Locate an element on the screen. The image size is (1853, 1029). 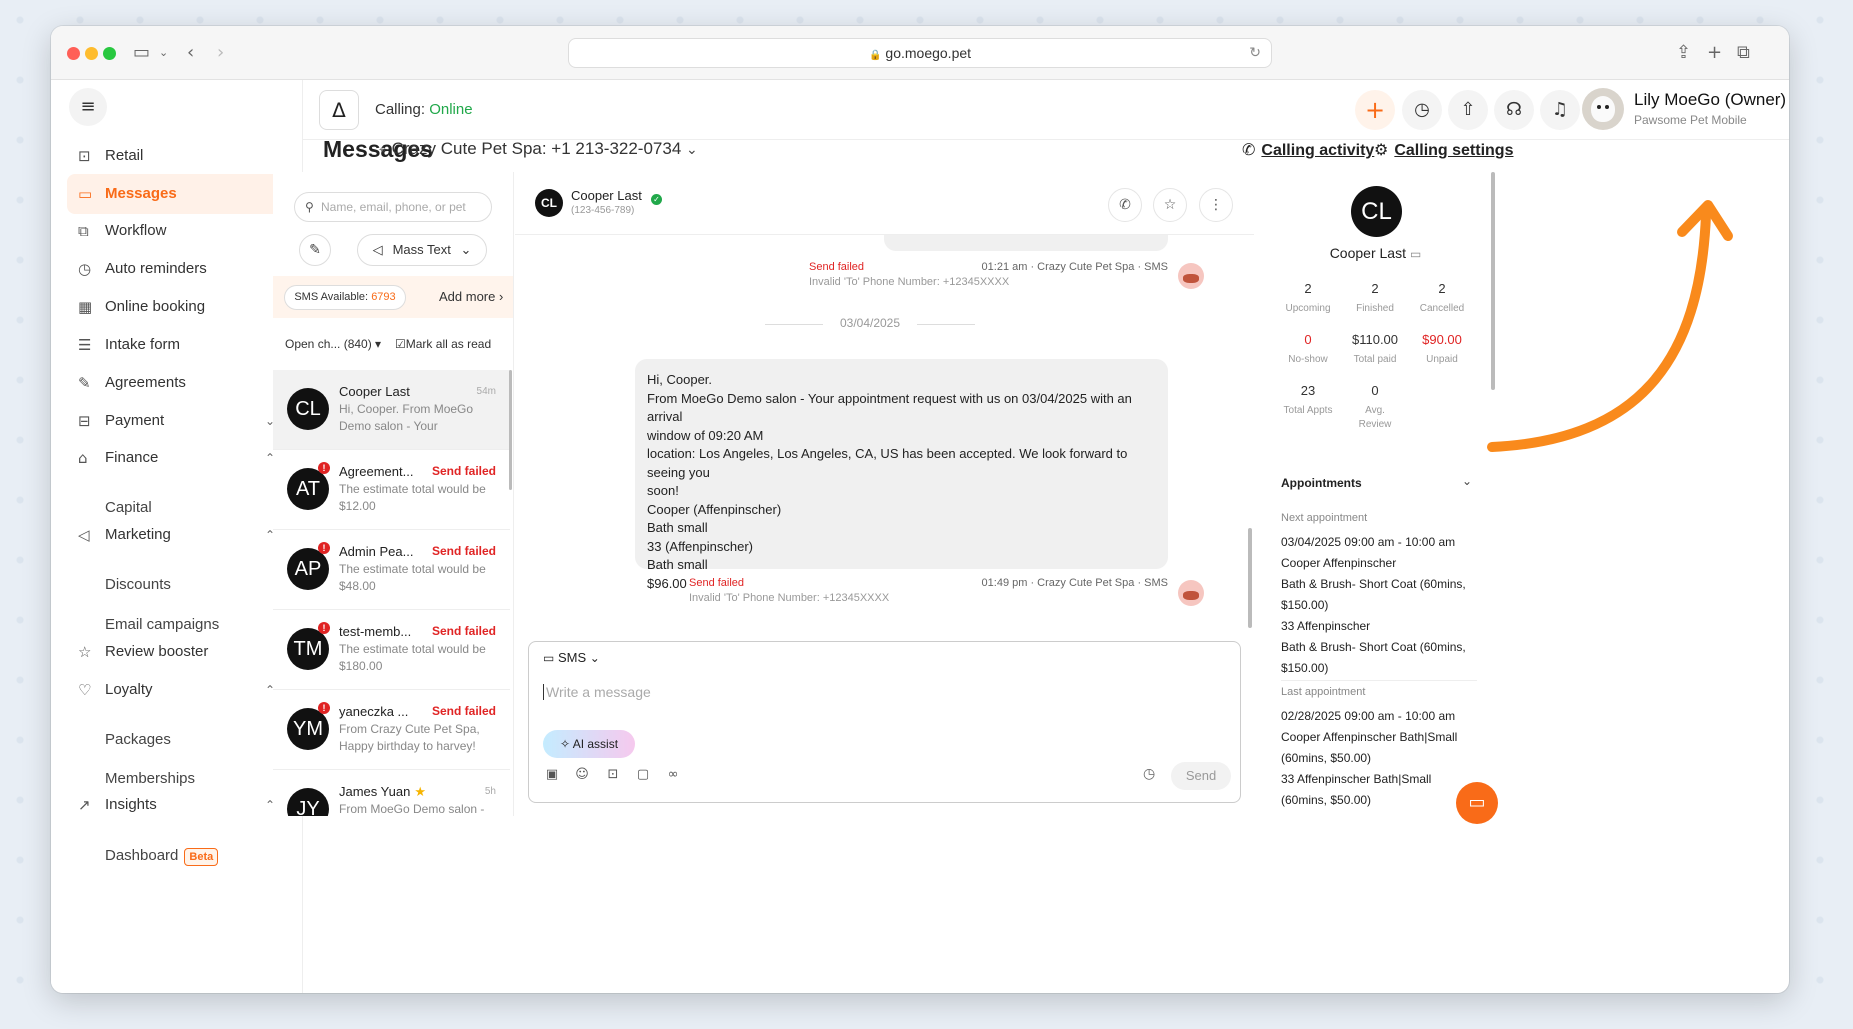
stat-cancelled: 2 Cancelled is located at coordinates (1442, 297).